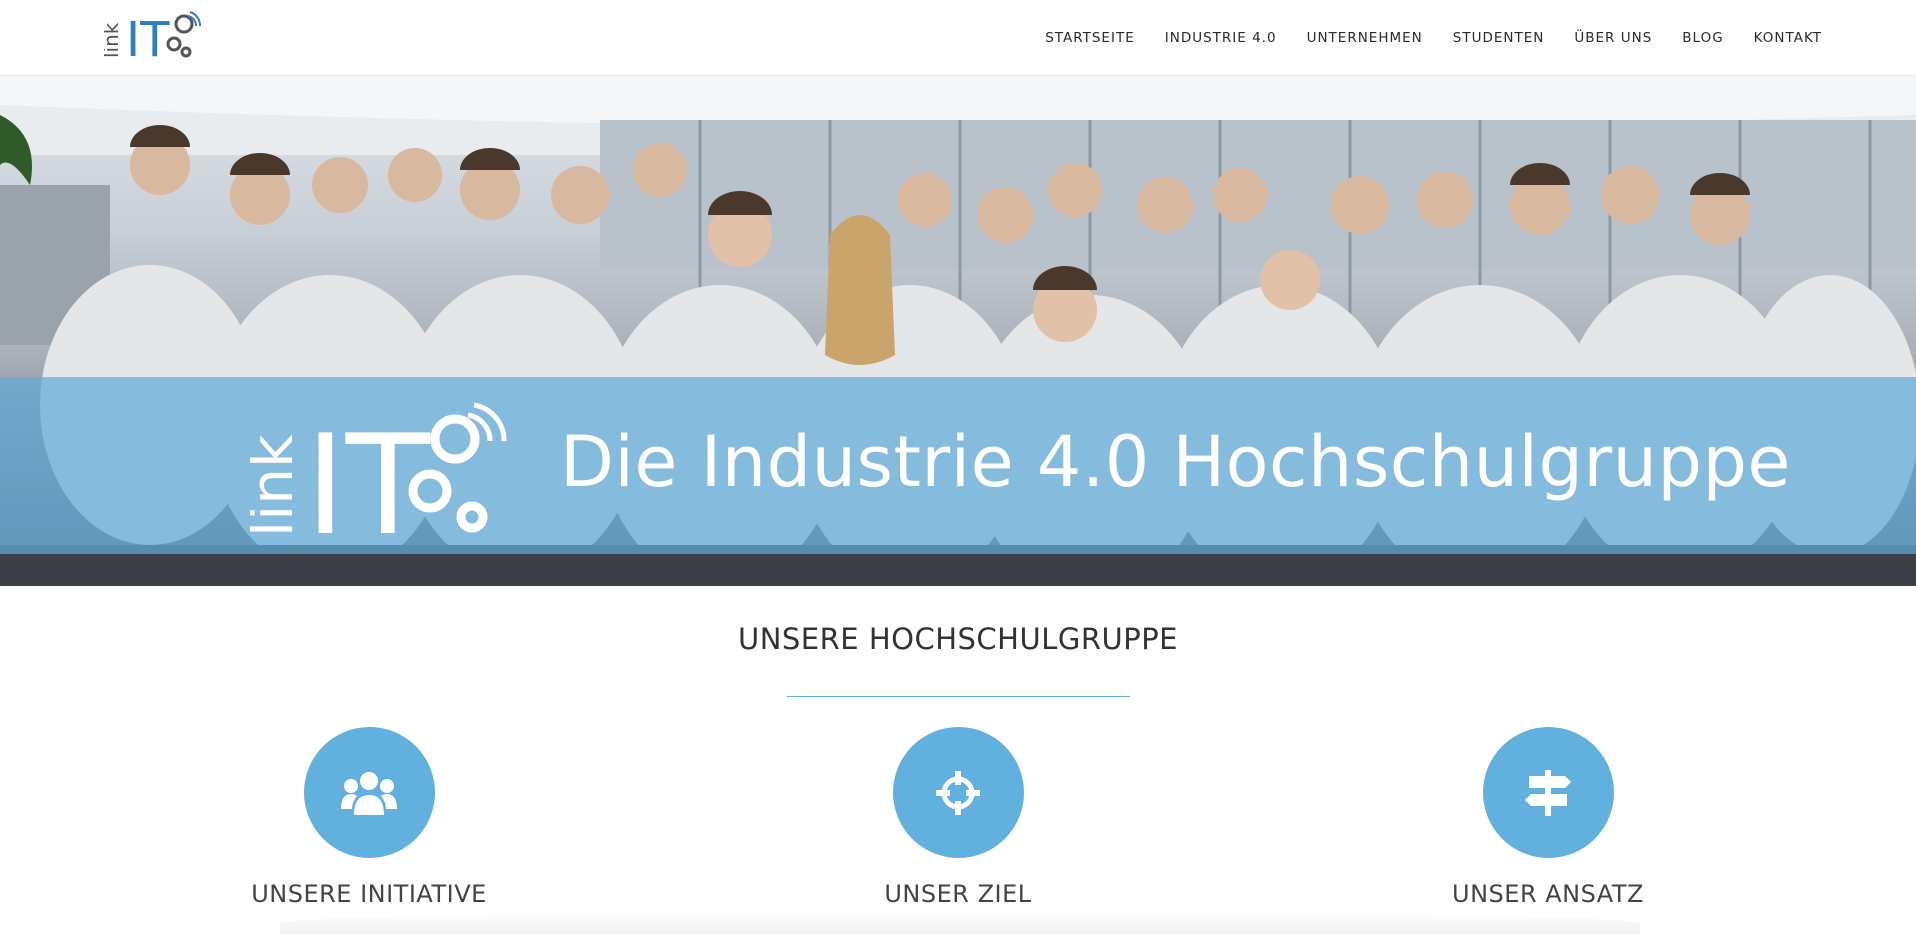 The image size is (1916, 934). Describe the element at coordinates (369, 894) in the screenshot. I see `feature-initiative-label: UNSERE INITIATIVE` at that location.